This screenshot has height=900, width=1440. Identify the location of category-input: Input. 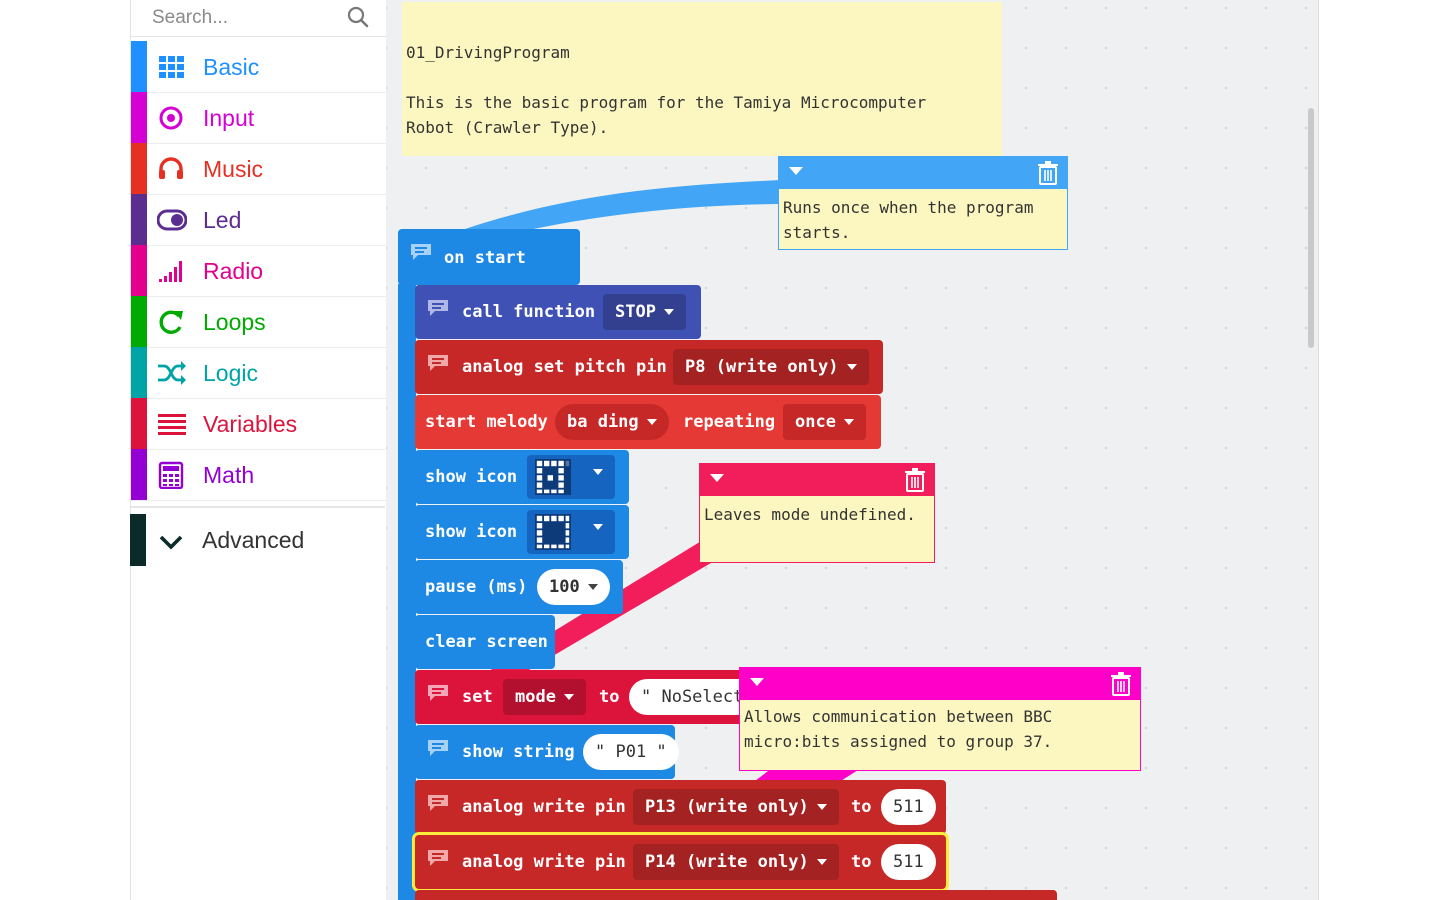
(258, 118).